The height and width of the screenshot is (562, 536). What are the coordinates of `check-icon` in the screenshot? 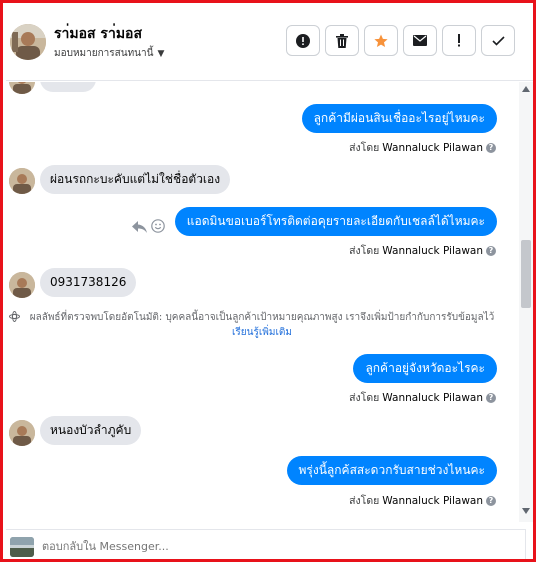 It's located at (498, 40).